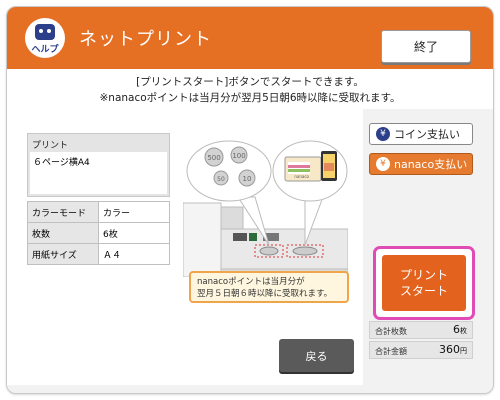 This screenshot has width=500, height=400. Describe the element at coordinates (134, 254) in the screenshot. I see `spec-value: Ａ４` at that location.